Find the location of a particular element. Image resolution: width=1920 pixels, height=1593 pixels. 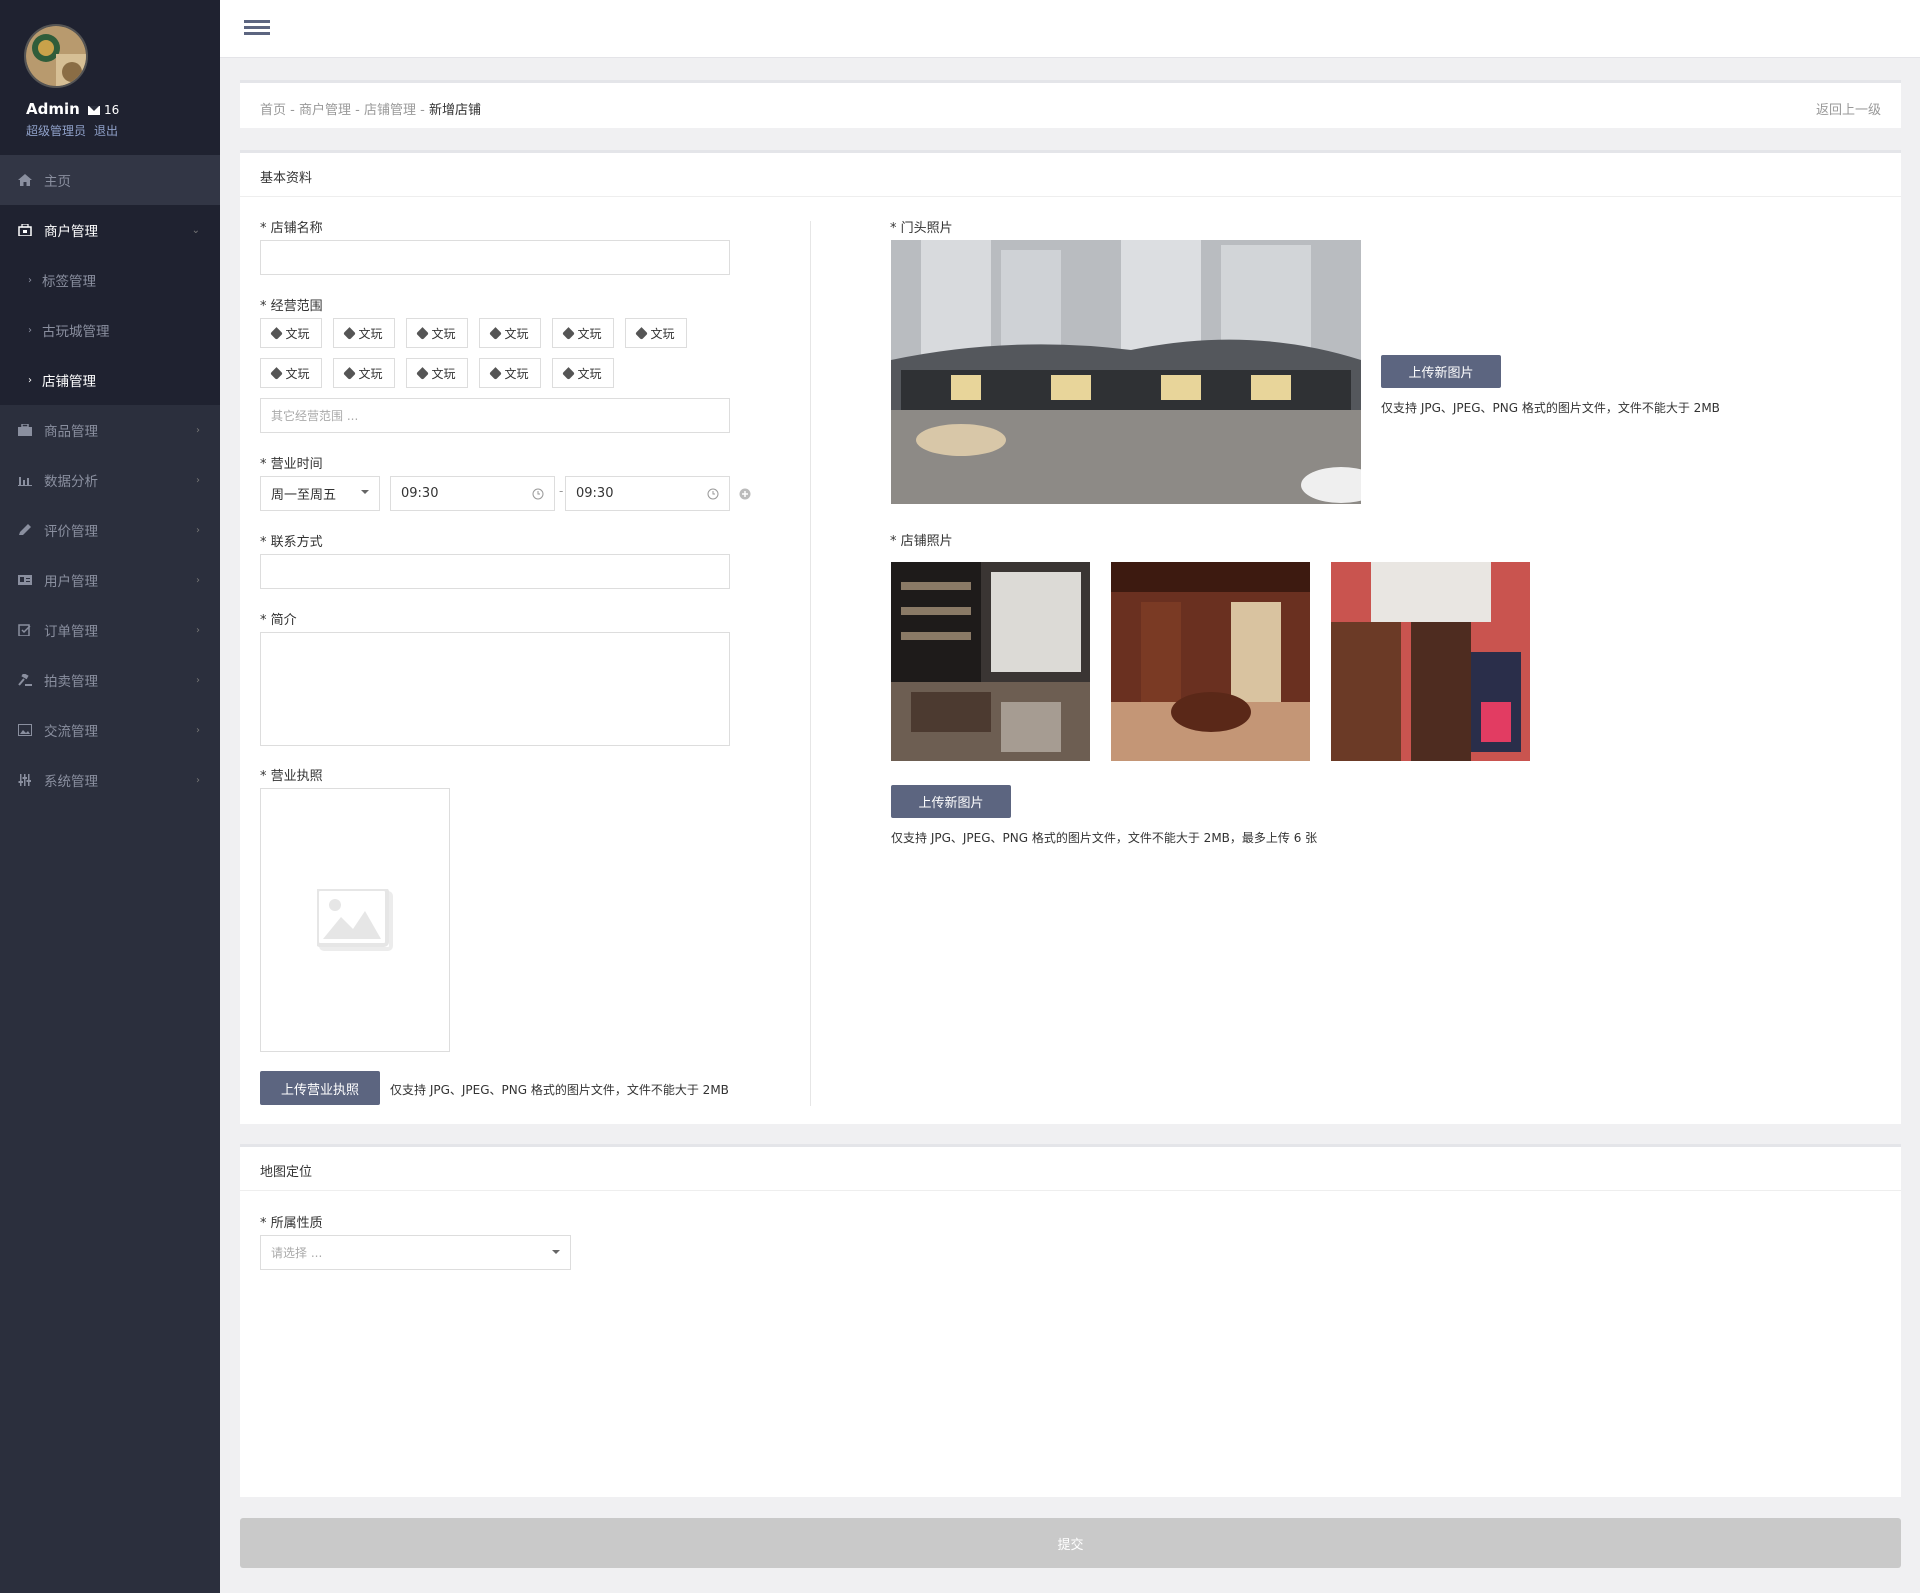

nav-shop-manage: › 店铺管理 is located at coordinates (110, 380).